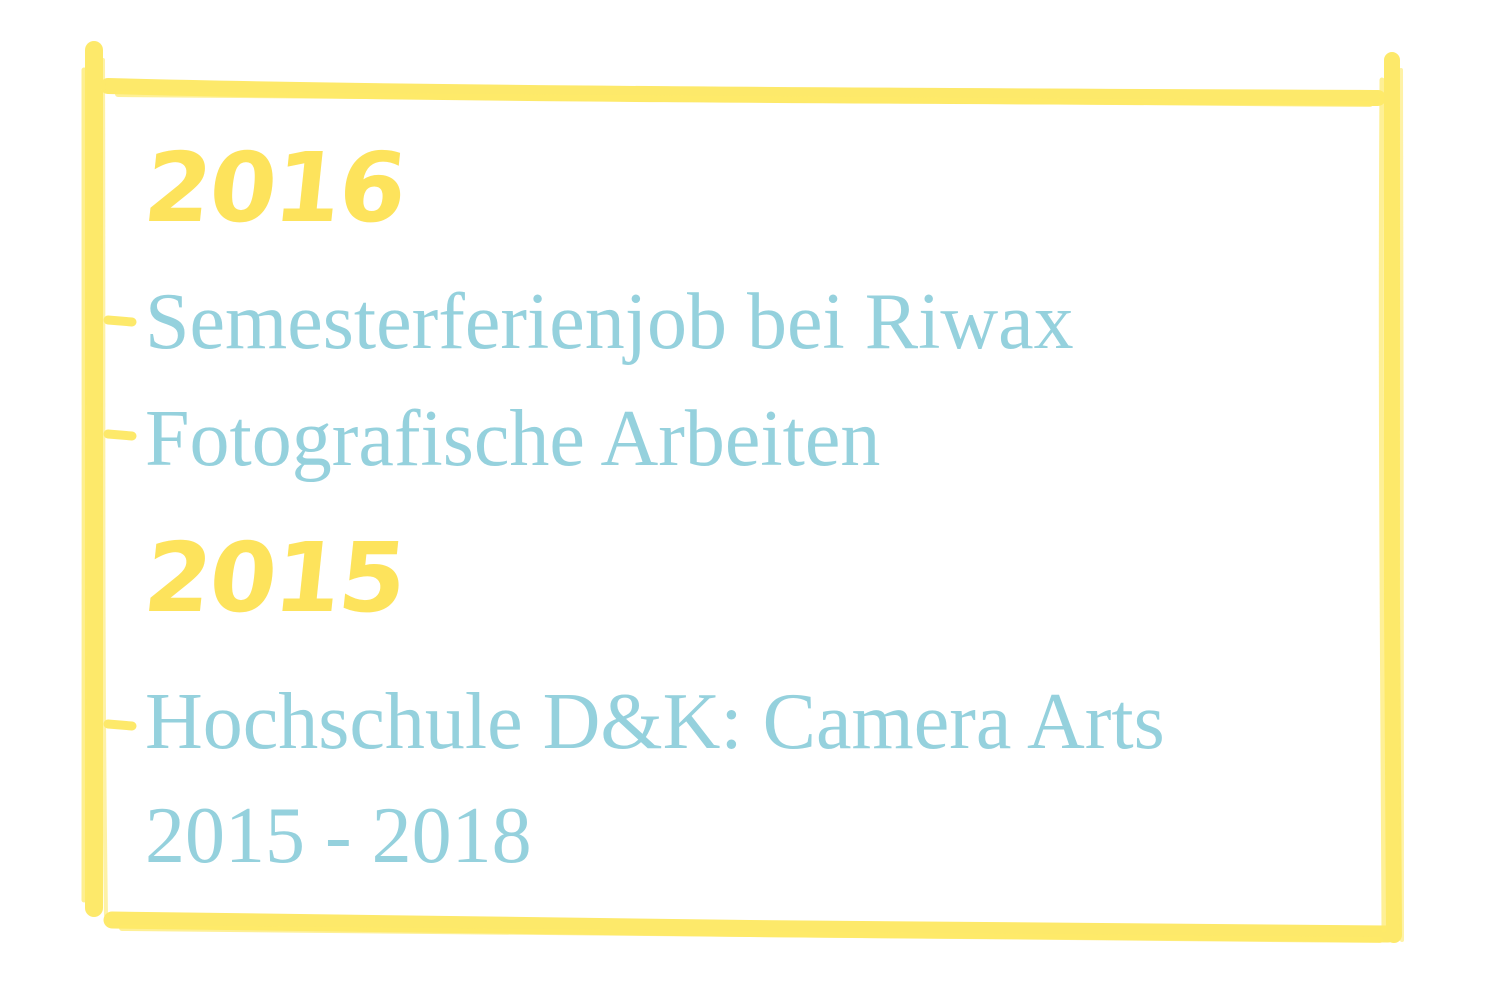 The height and width of the screenshot is (1000, 1500). Describe the element at coordinates (275, 188) in the screenshot. I see `year-heading-2016: 2016` at that location.